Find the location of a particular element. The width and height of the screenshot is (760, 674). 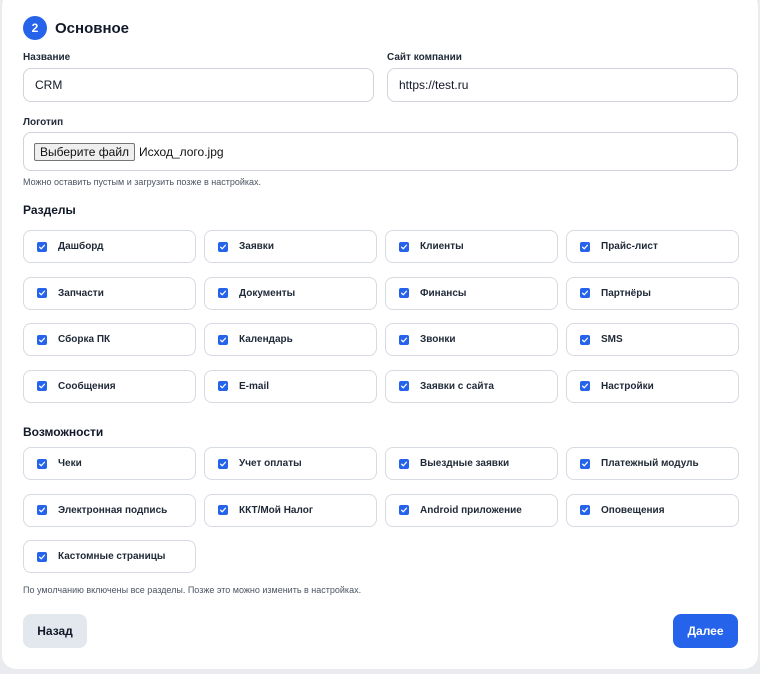

section-option: Сборка ПК is located at coordinates (109, 339).